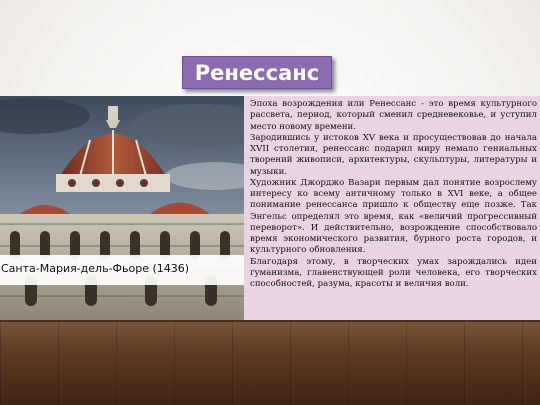 This screenshot has height=405, width=540. What do you see at coordinates (95, 268) in the screenshot?
I see `photo-caption: Санта-Мария-дель-Фьоре (1436)` at bounding box center [95, 268].